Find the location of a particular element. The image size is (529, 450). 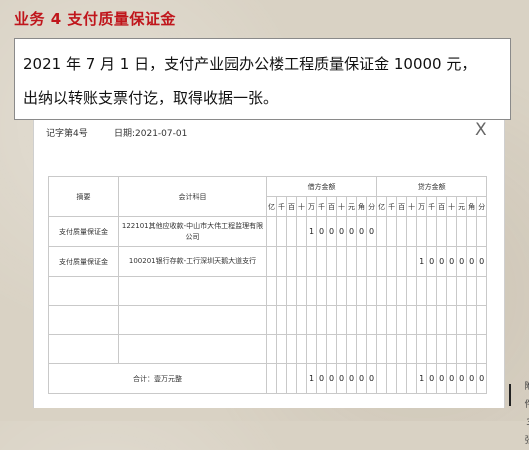

header-row: 摘要 会计科目 借方金额 贷方金额 is located at coordinates (268, 196).